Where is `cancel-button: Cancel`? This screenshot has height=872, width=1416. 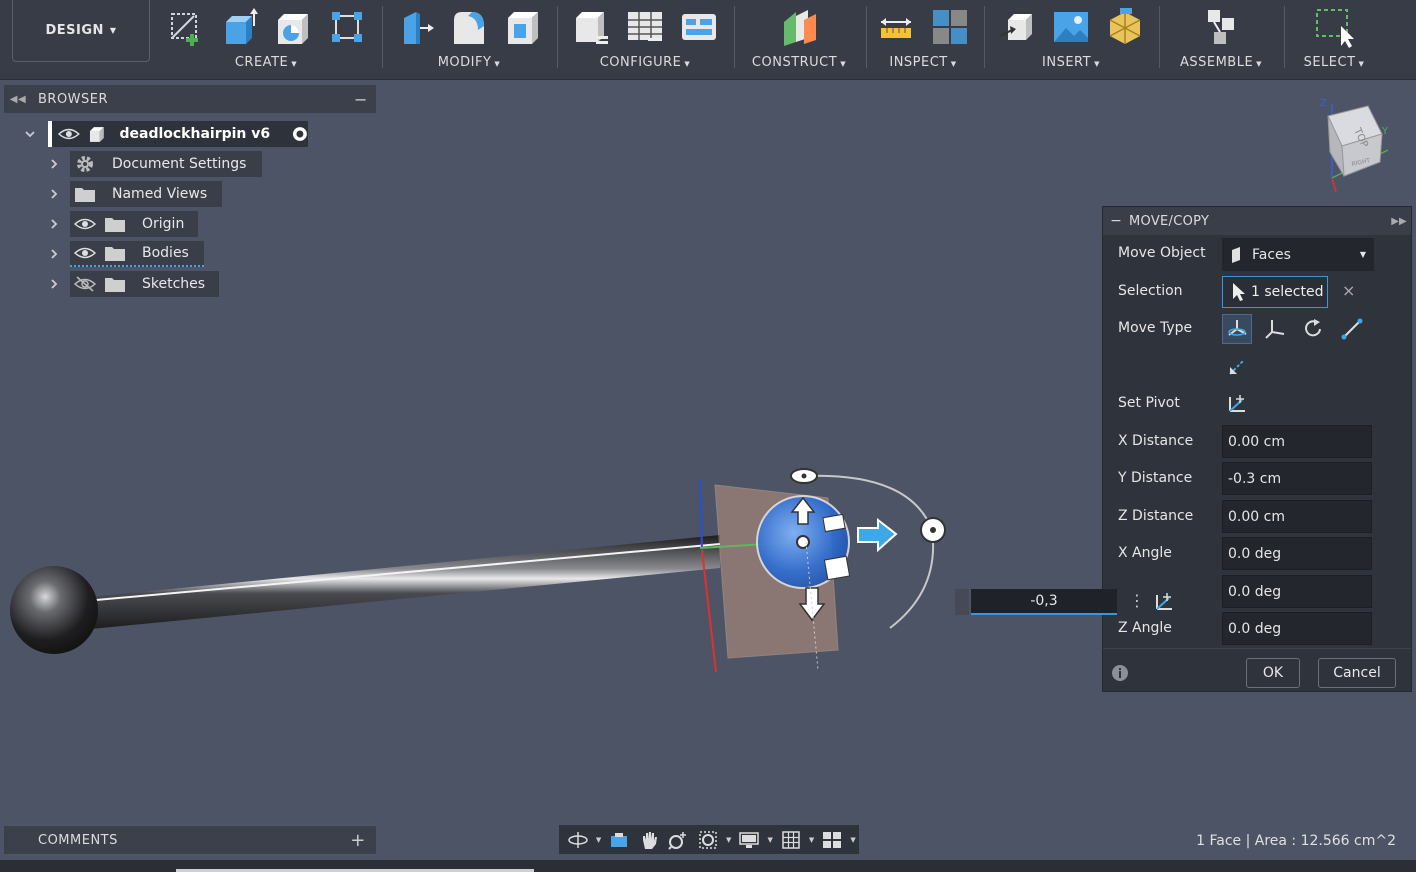
cancel-button: Cancel is located at coordinates (1357, 673).